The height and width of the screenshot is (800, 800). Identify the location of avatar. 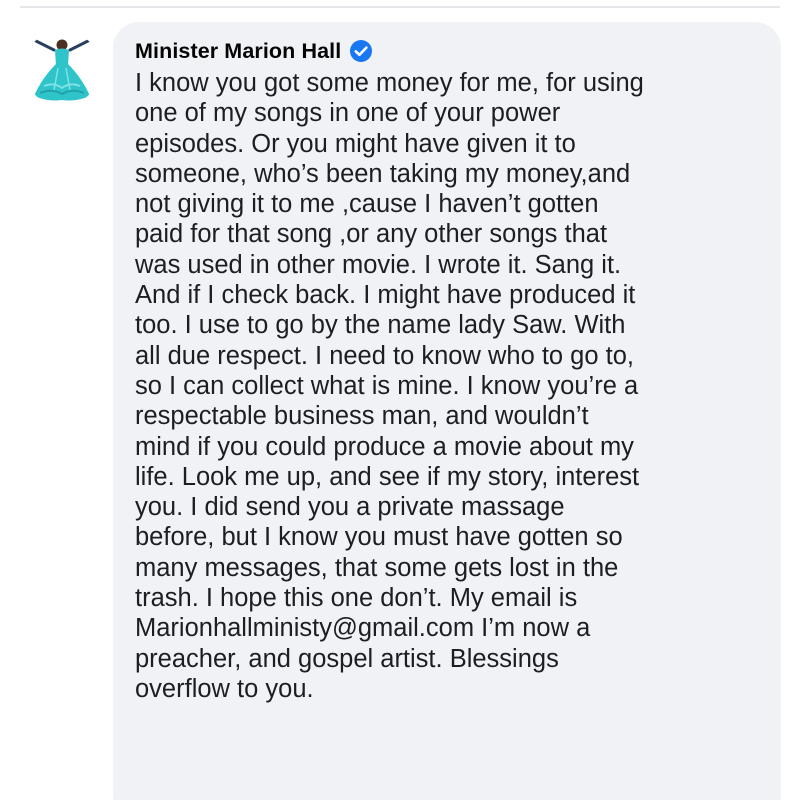
(62, 68).